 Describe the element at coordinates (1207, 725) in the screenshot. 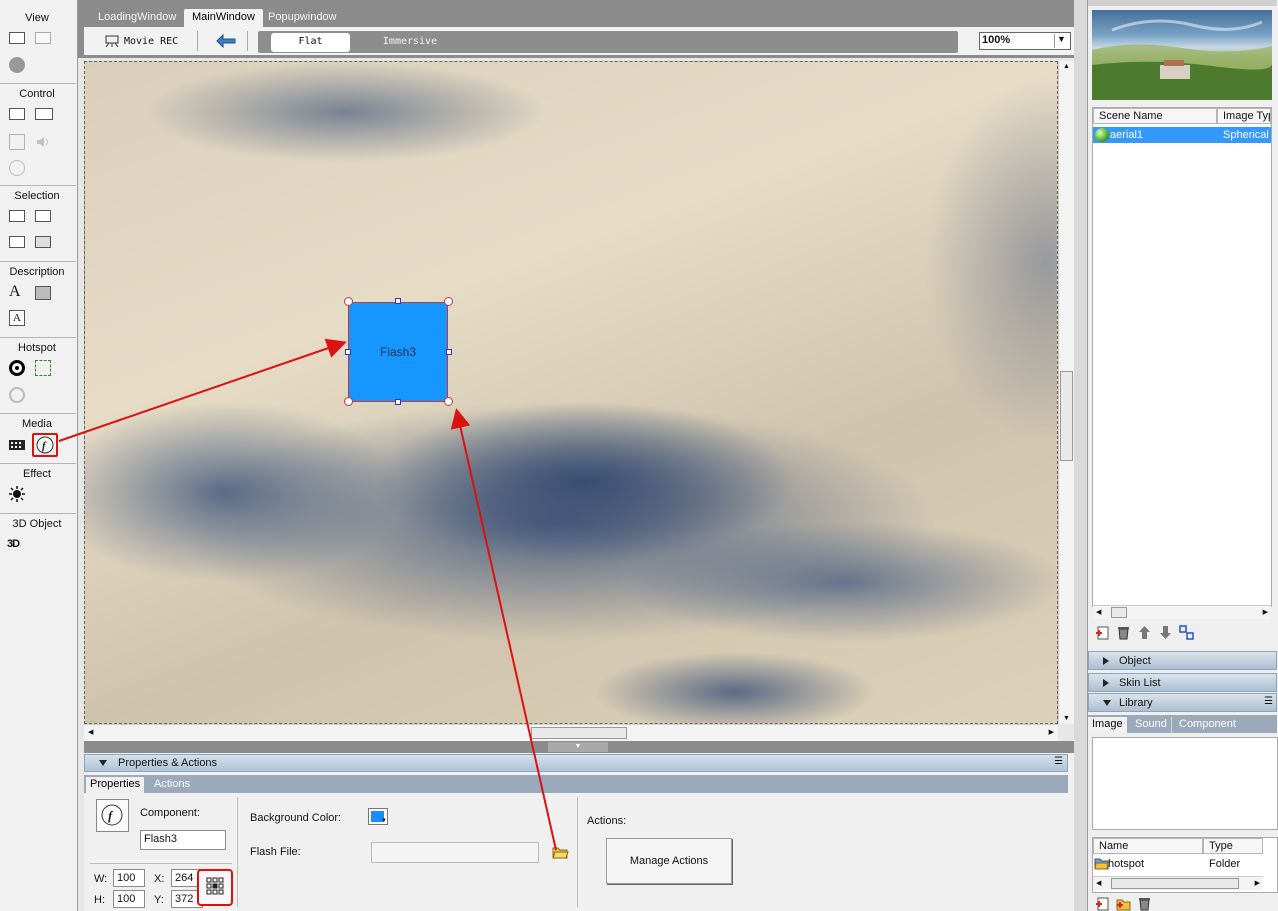

I see `tab-component: Component` at that location.